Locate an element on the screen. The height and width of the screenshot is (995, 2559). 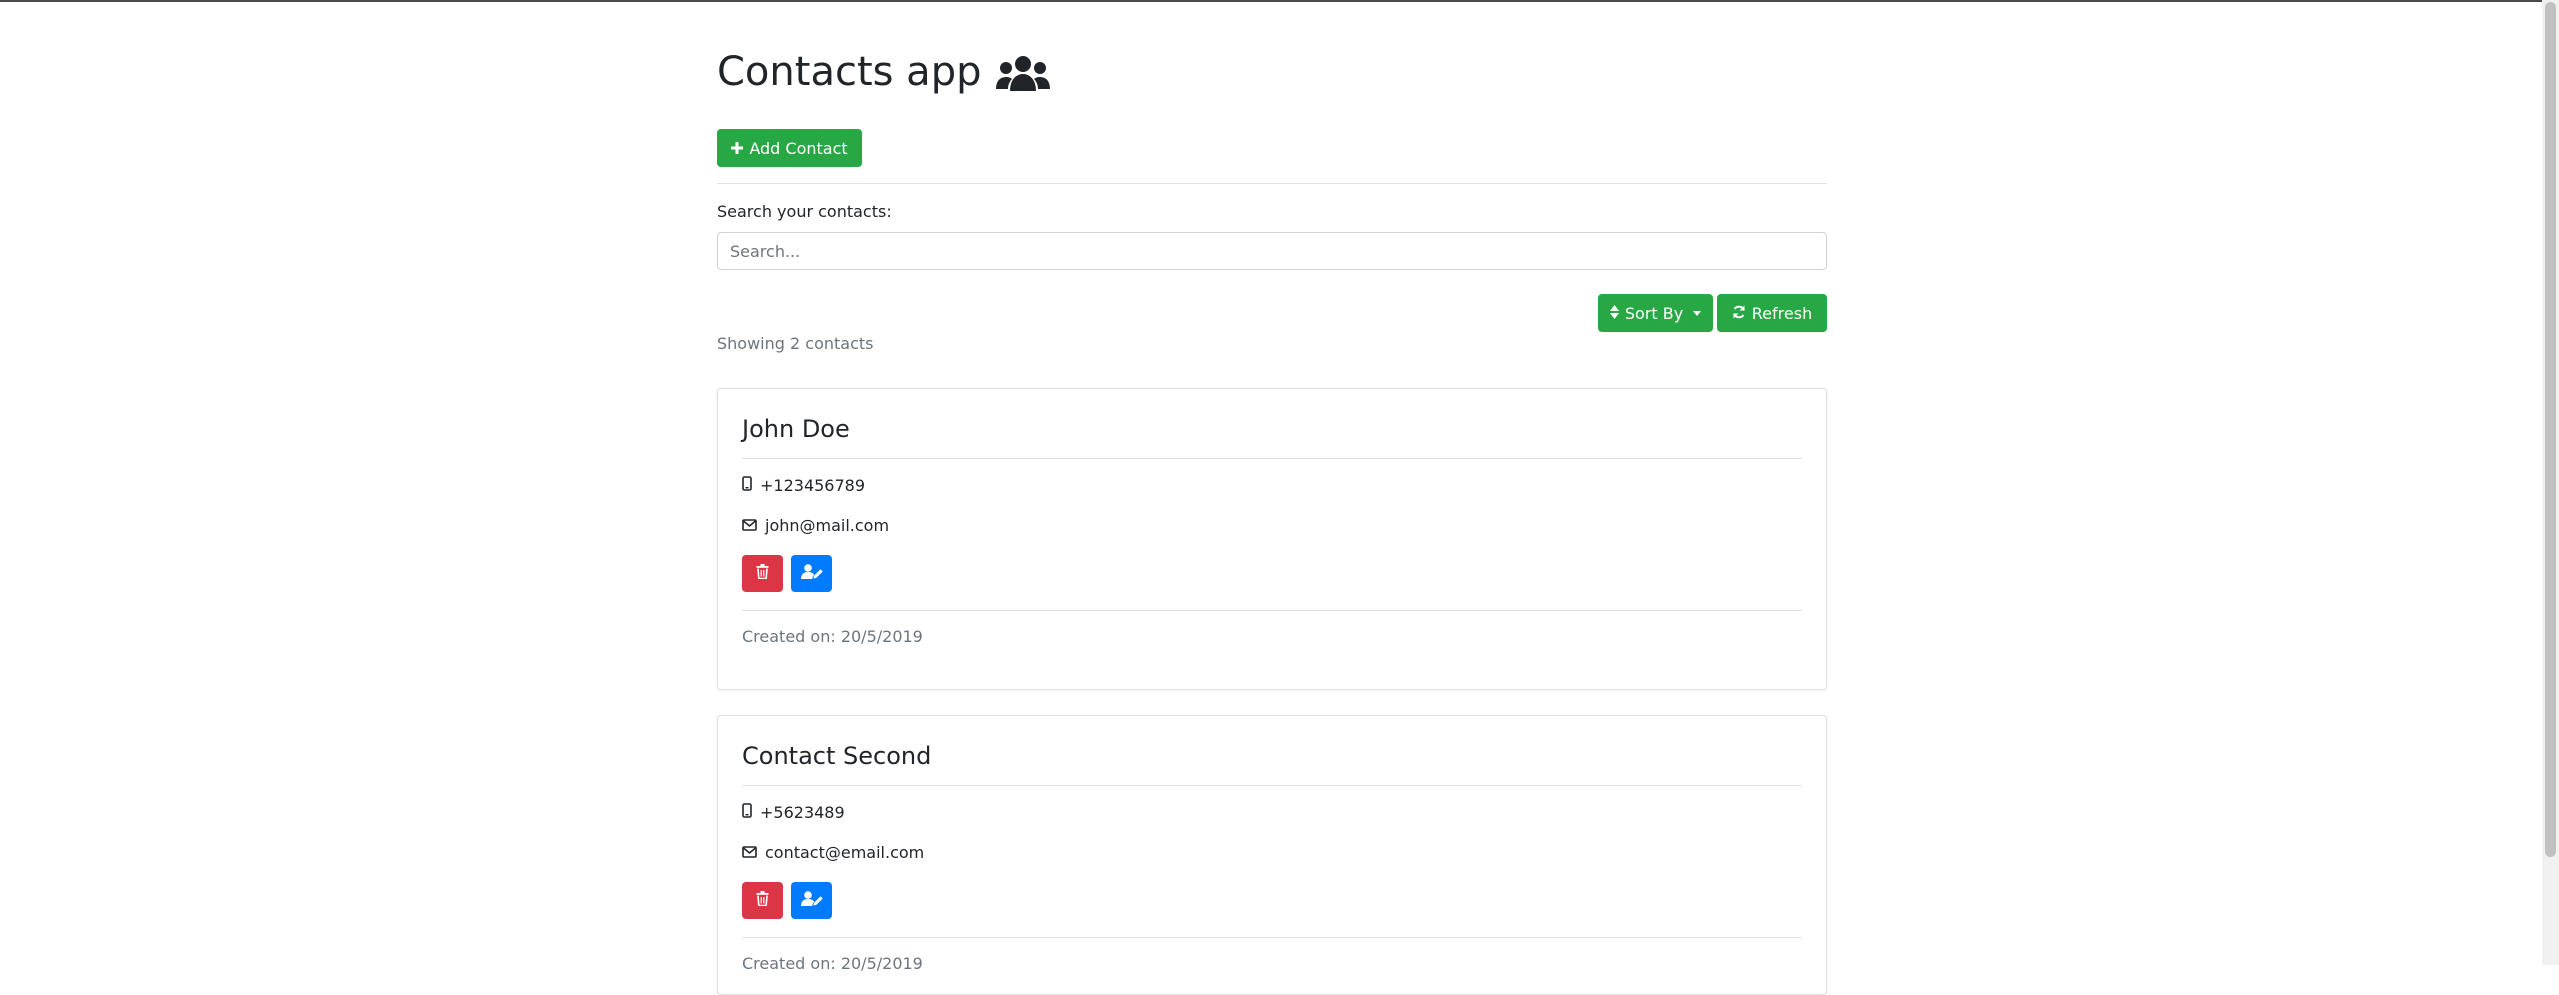
contact-email: contact@email.com is located at coordinates (845, 852).